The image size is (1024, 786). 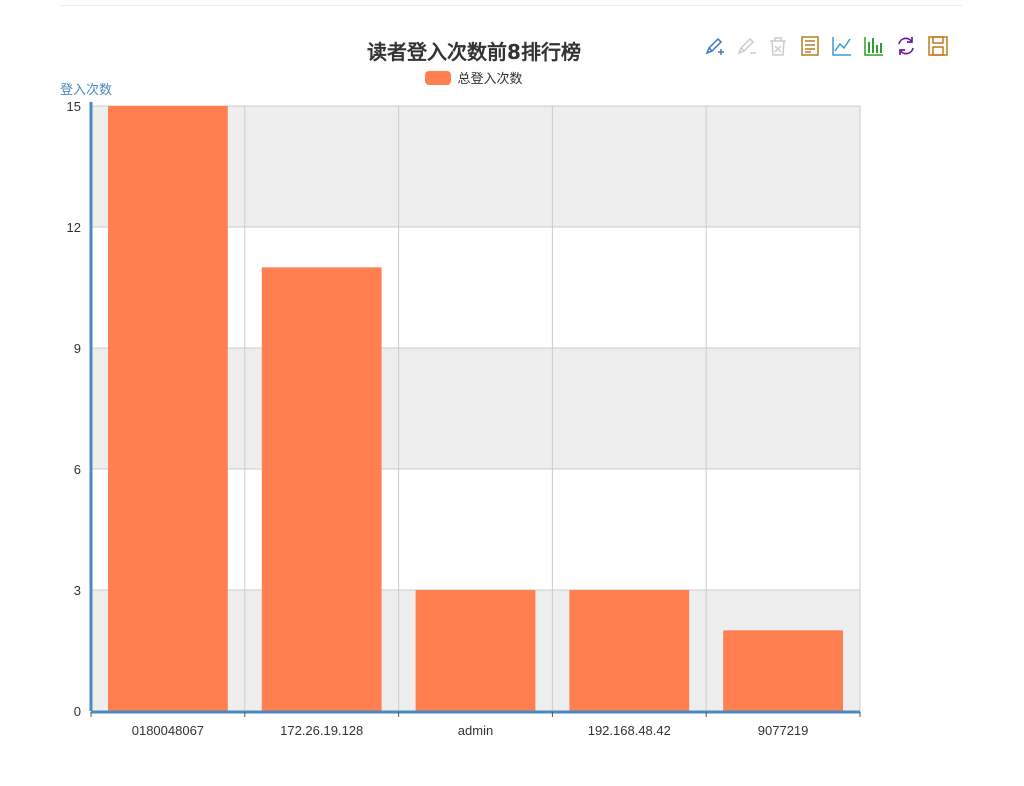 What do you see at coordinates (168, 730) in the screenshot?
I see `x-tick-label: 0180048067` at bounding box center [168, 730].